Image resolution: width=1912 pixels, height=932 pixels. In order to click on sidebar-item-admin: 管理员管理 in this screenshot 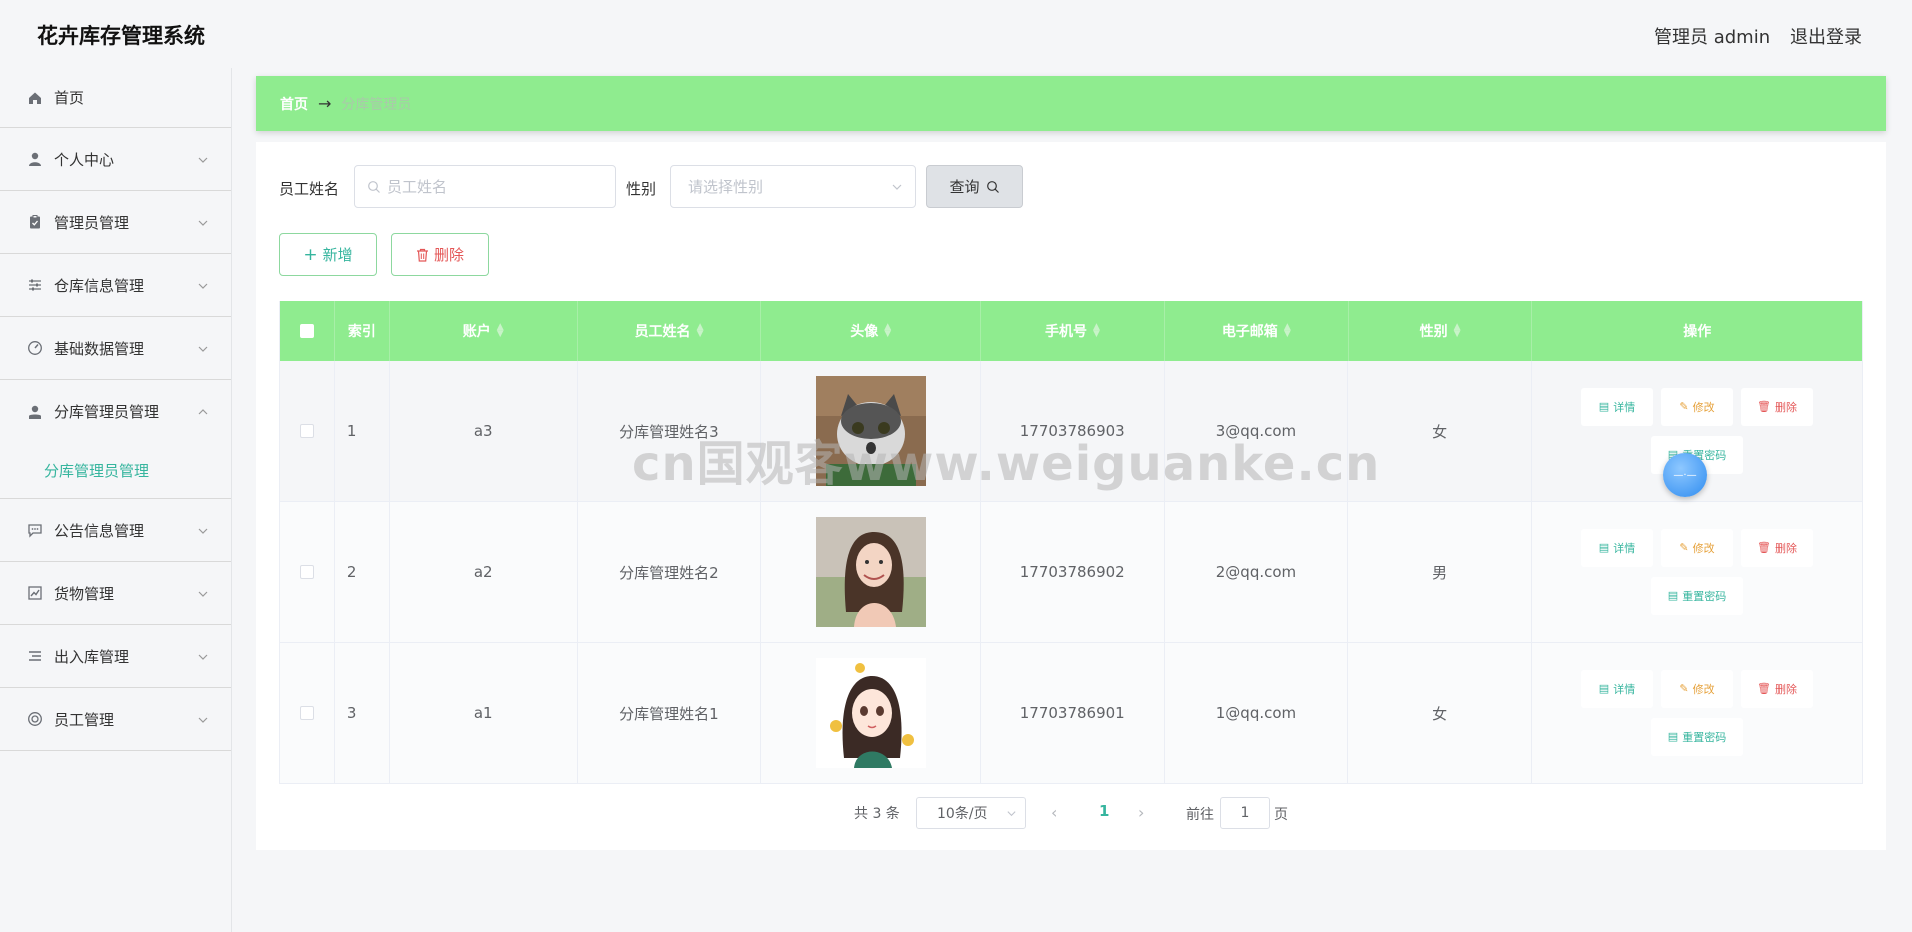, I will do `click(115, 222)`.